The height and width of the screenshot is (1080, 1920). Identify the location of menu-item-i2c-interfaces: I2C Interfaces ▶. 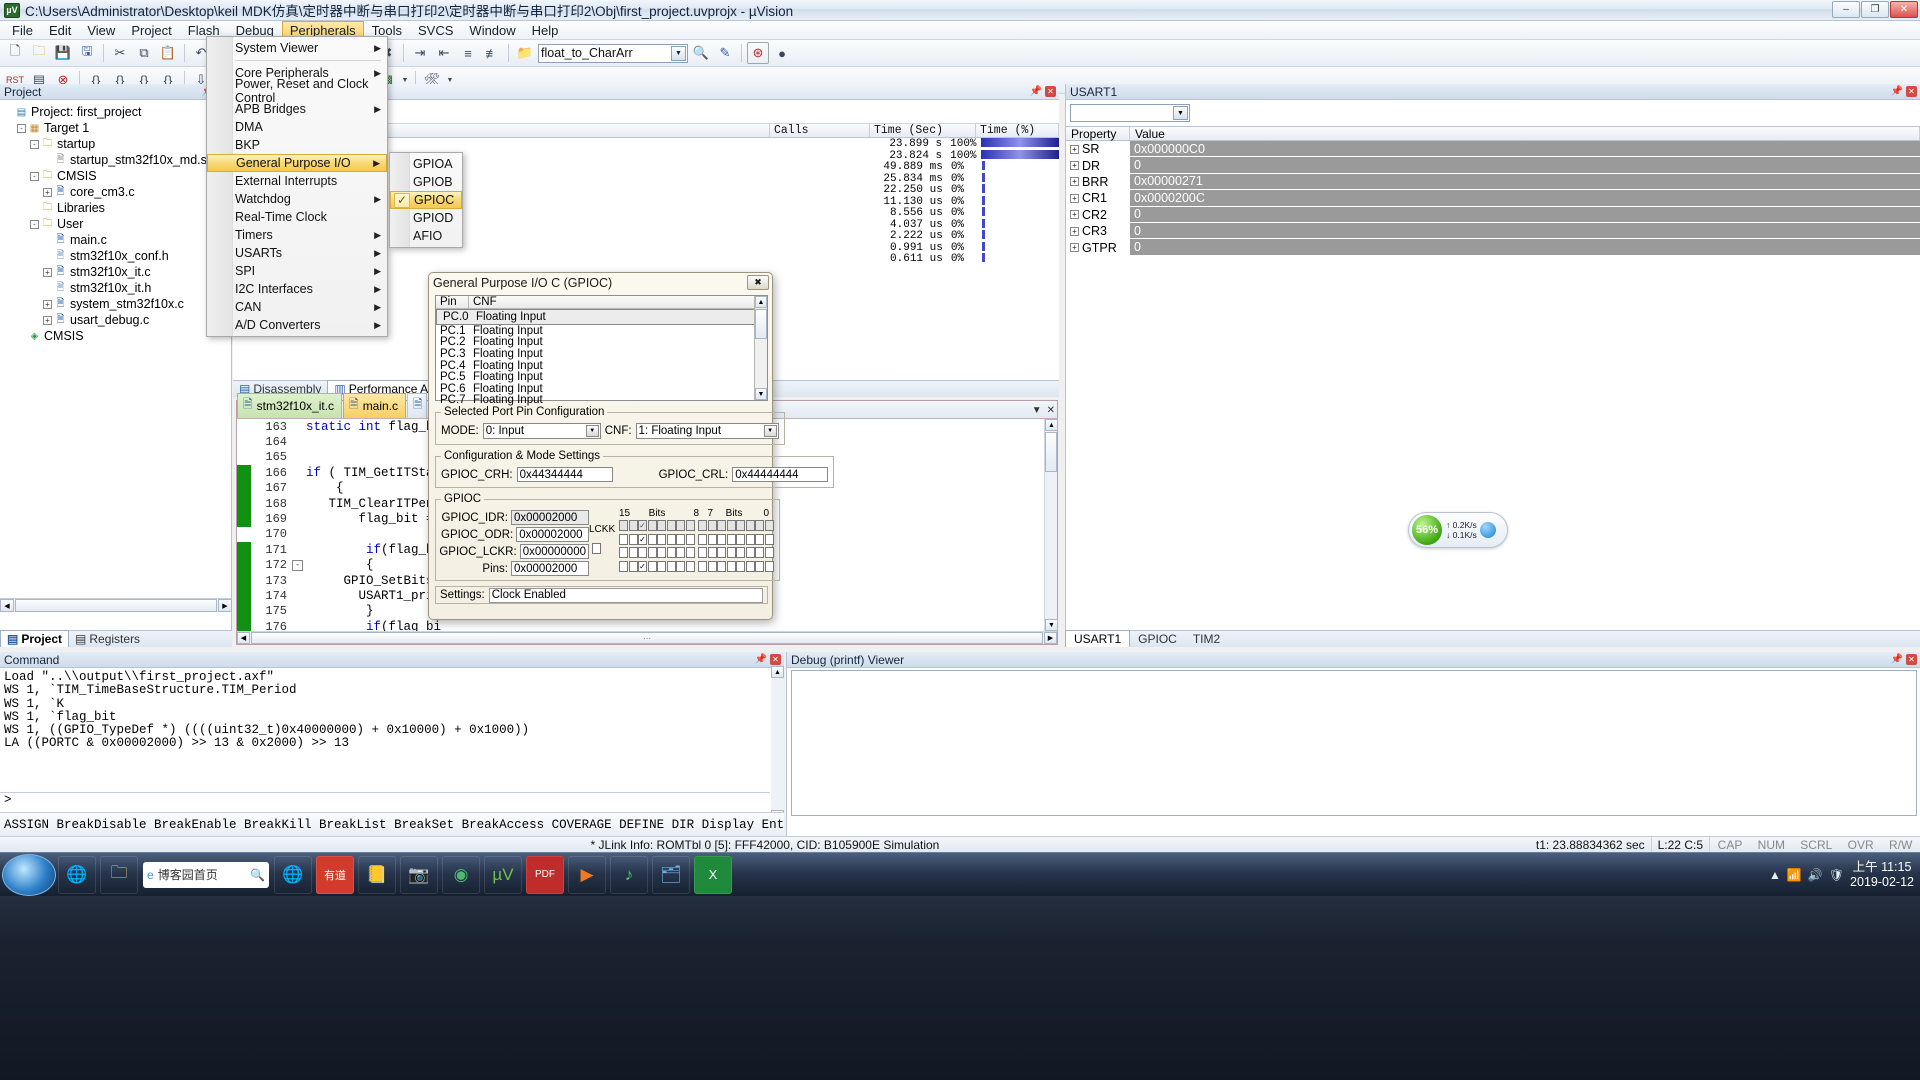
(297, 289).